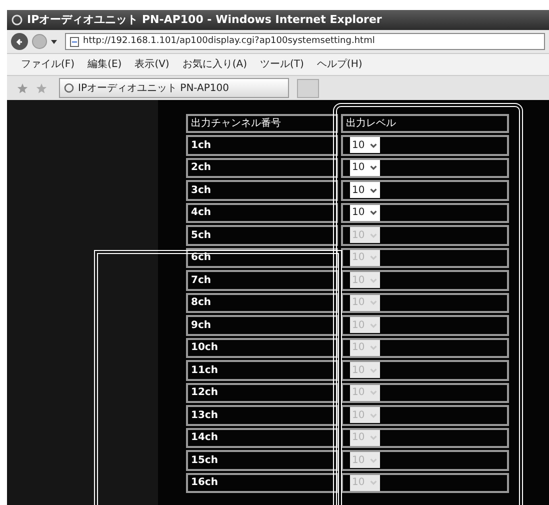  What do you see at coordinates (262, 280) in the screenshot?
I see `channel-cell: 7ch` at bounding box center [262, 280].